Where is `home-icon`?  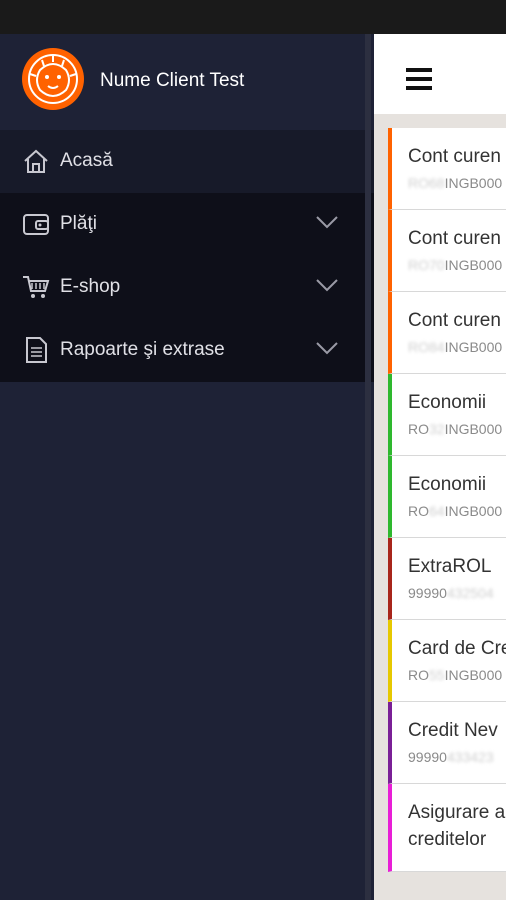
home-icon is located at coordinates (36, 161).